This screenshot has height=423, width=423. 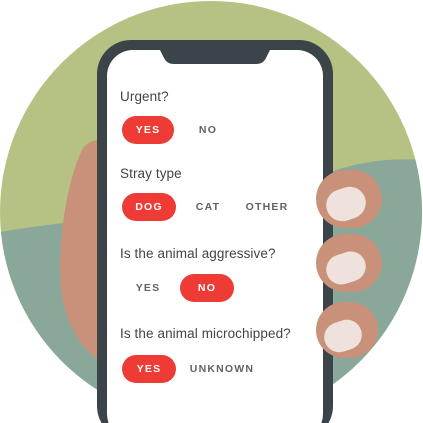 What do you see at coordinates (208, 130) in the screenshot?
I see `urgent-no-option: NO` at bounding box center [208, 130].